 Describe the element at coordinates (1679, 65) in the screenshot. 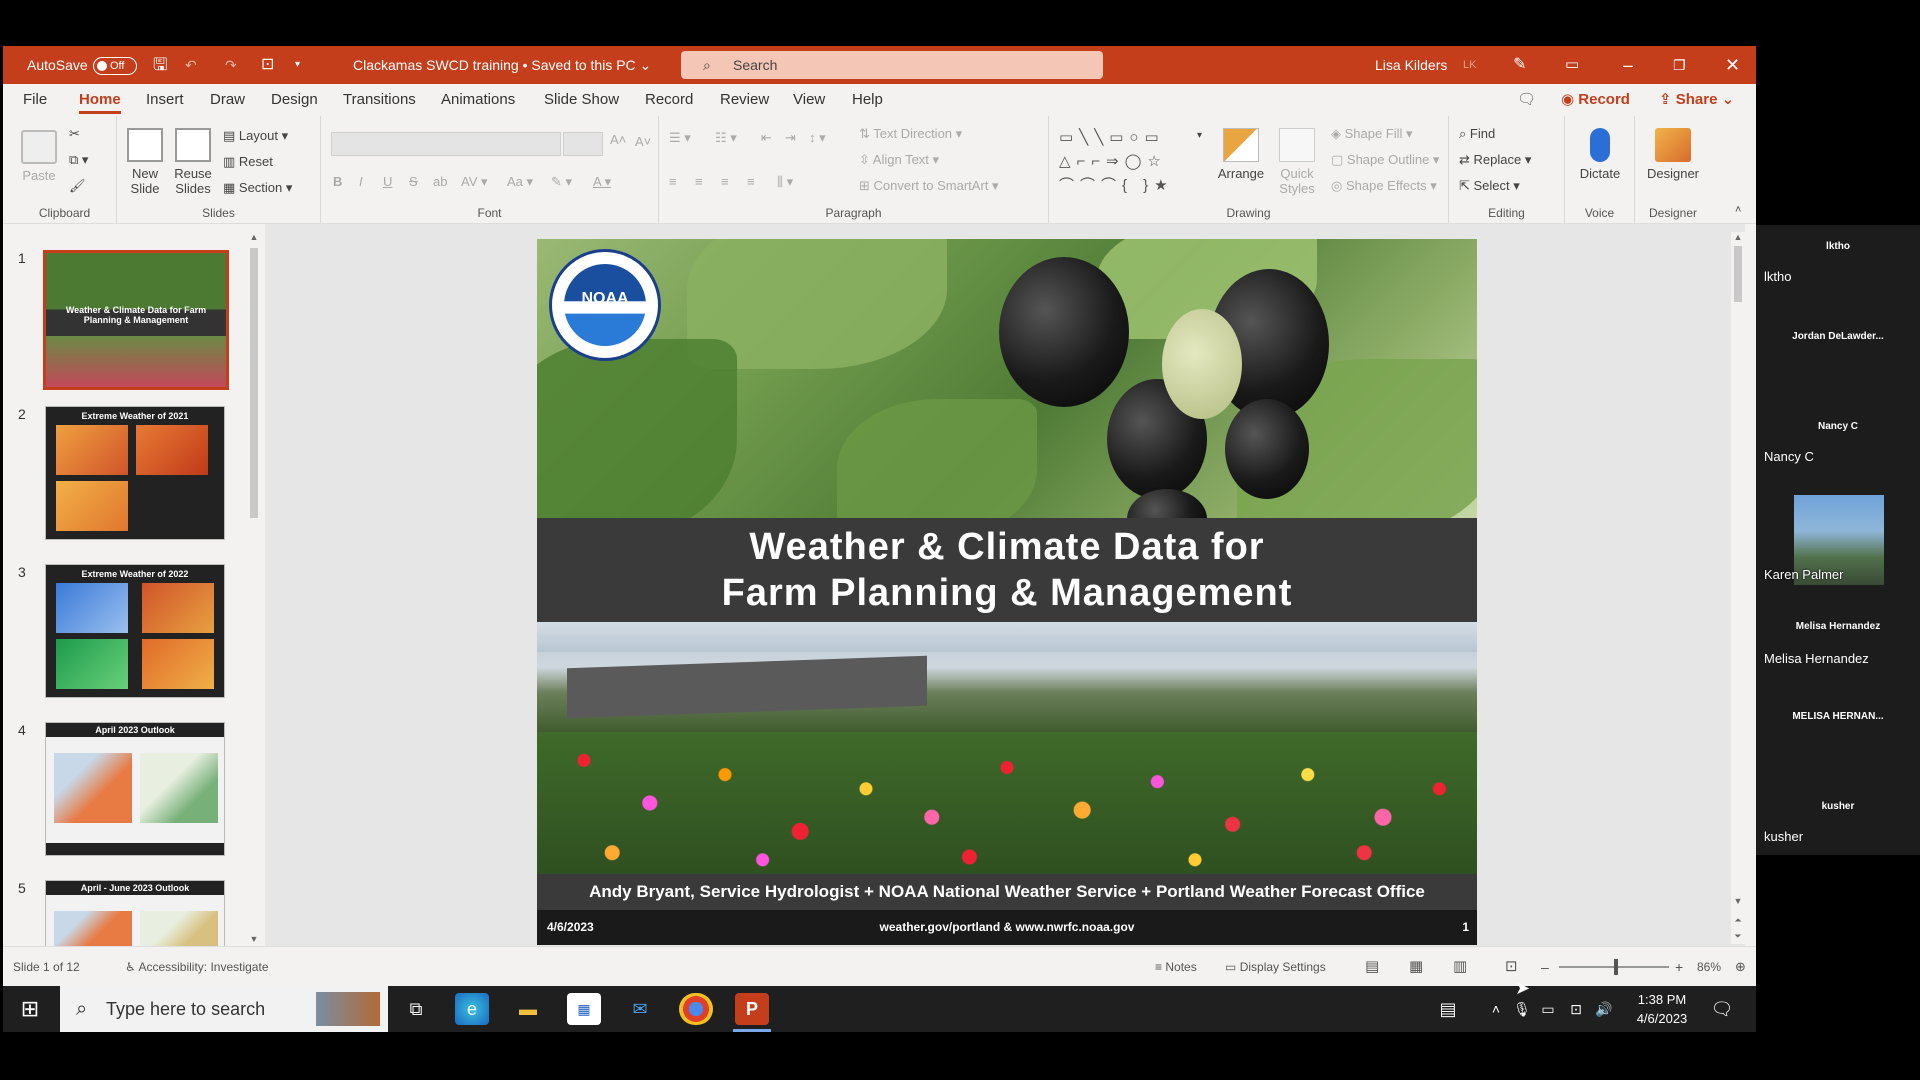

I see `restore-icon: ❐` at that location.